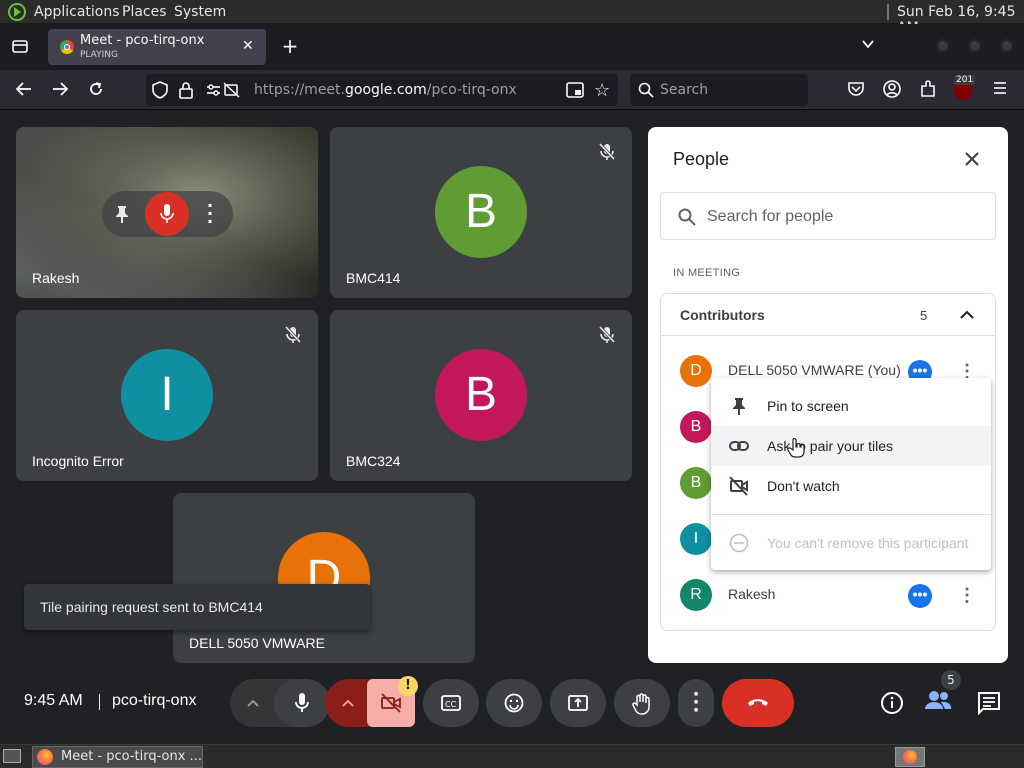  Describe the element at coordinates (707, 273) in the screenshot. I see `section-label: IN MEETING` at that location.